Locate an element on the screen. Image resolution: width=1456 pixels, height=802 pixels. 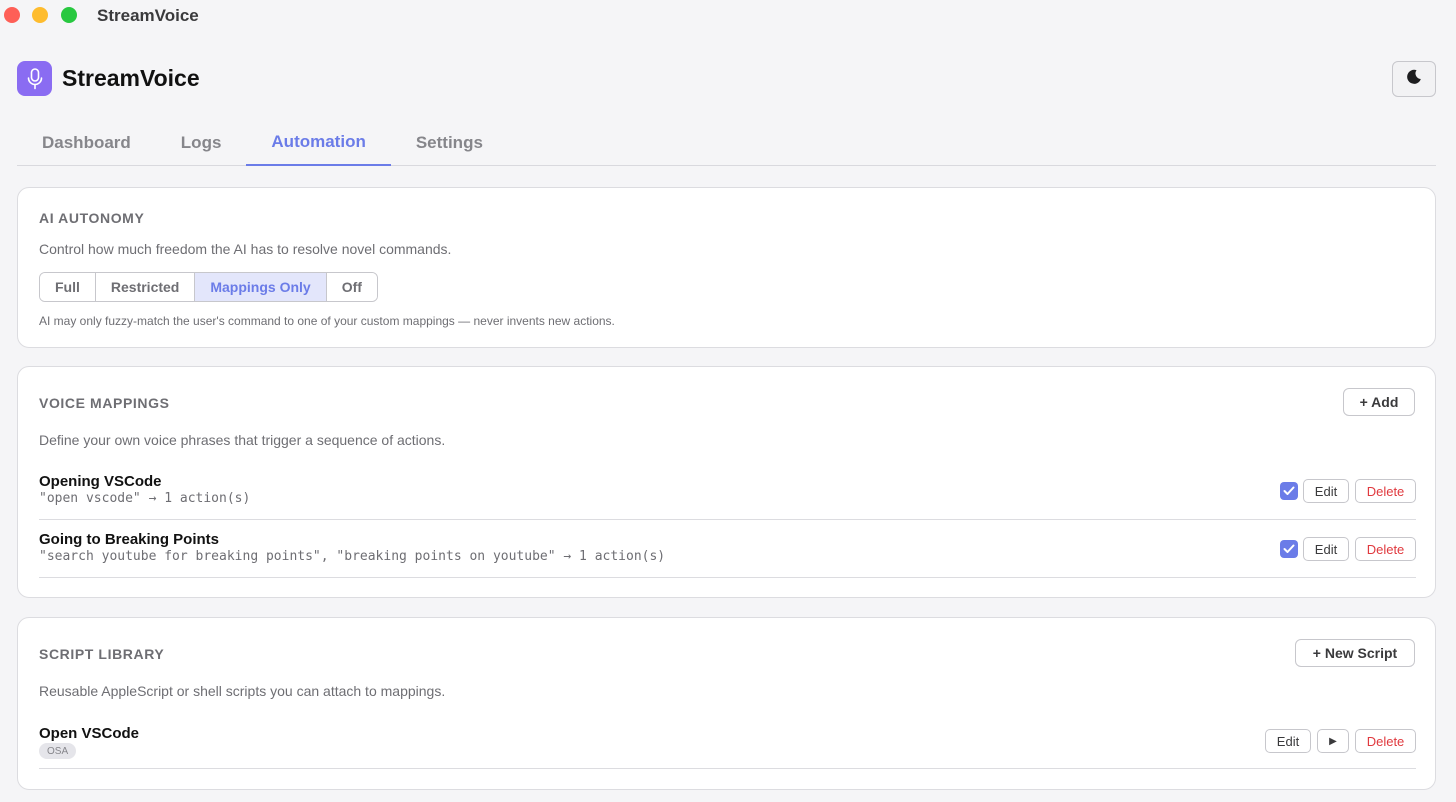
play-icon: ▶ is located at coordinates (1333, 741).